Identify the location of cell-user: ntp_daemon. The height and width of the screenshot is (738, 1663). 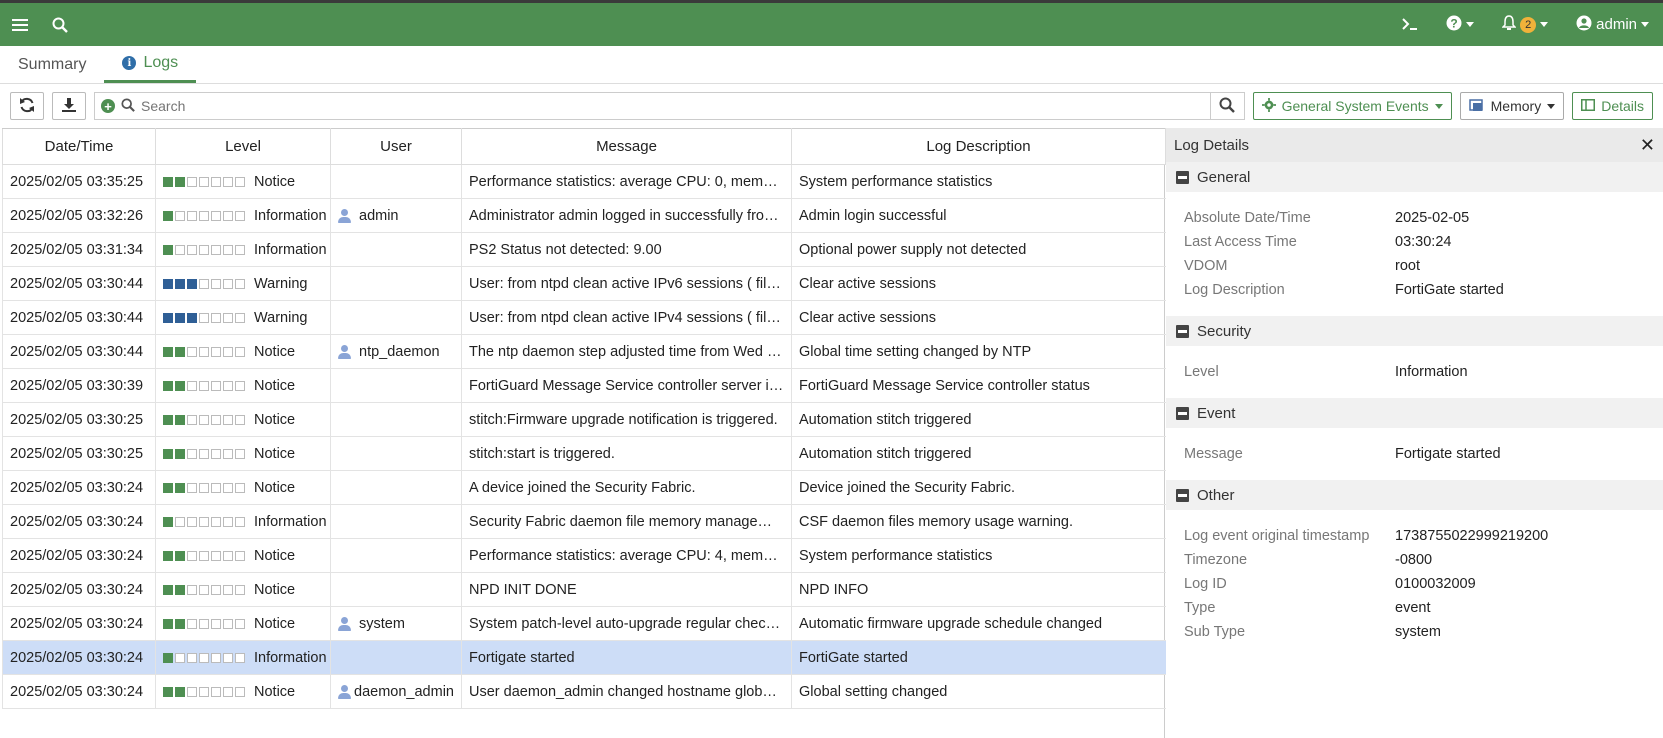
(396, 351).